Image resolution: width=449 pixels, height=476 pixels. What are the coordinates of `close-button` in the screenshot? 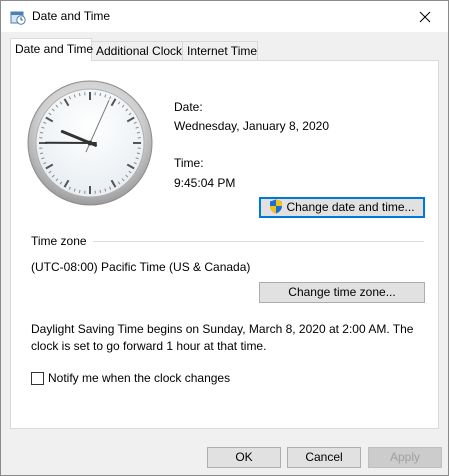 It's located at (425, 16).